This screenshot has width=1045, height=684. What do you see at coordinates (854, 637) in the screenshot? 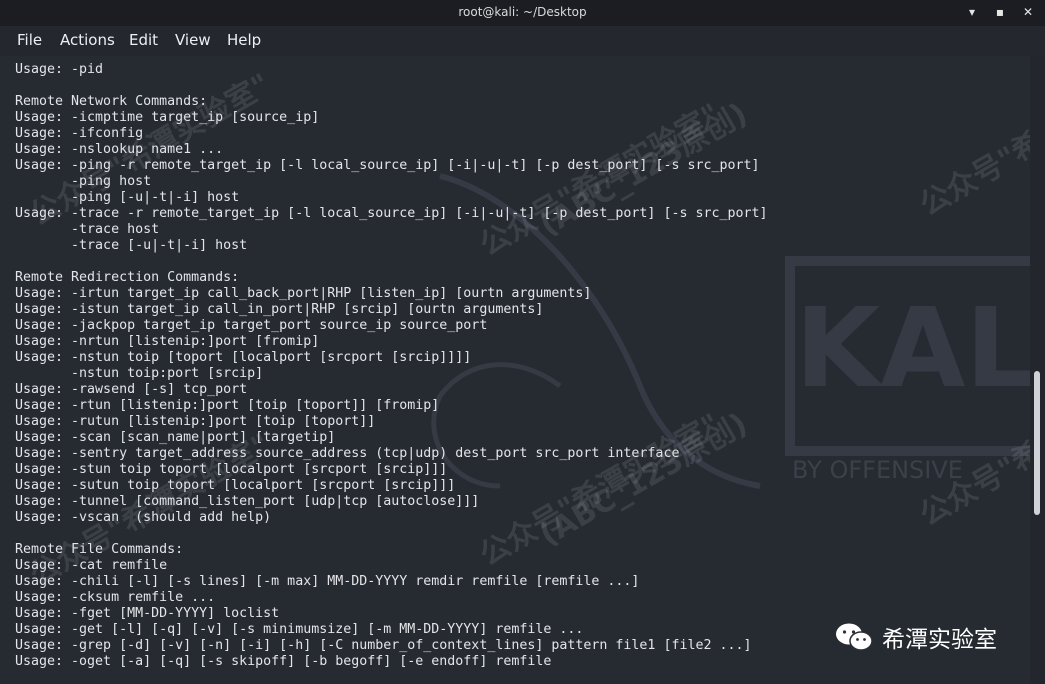
I see `wechat-icon` at bounding box center [854, 637].